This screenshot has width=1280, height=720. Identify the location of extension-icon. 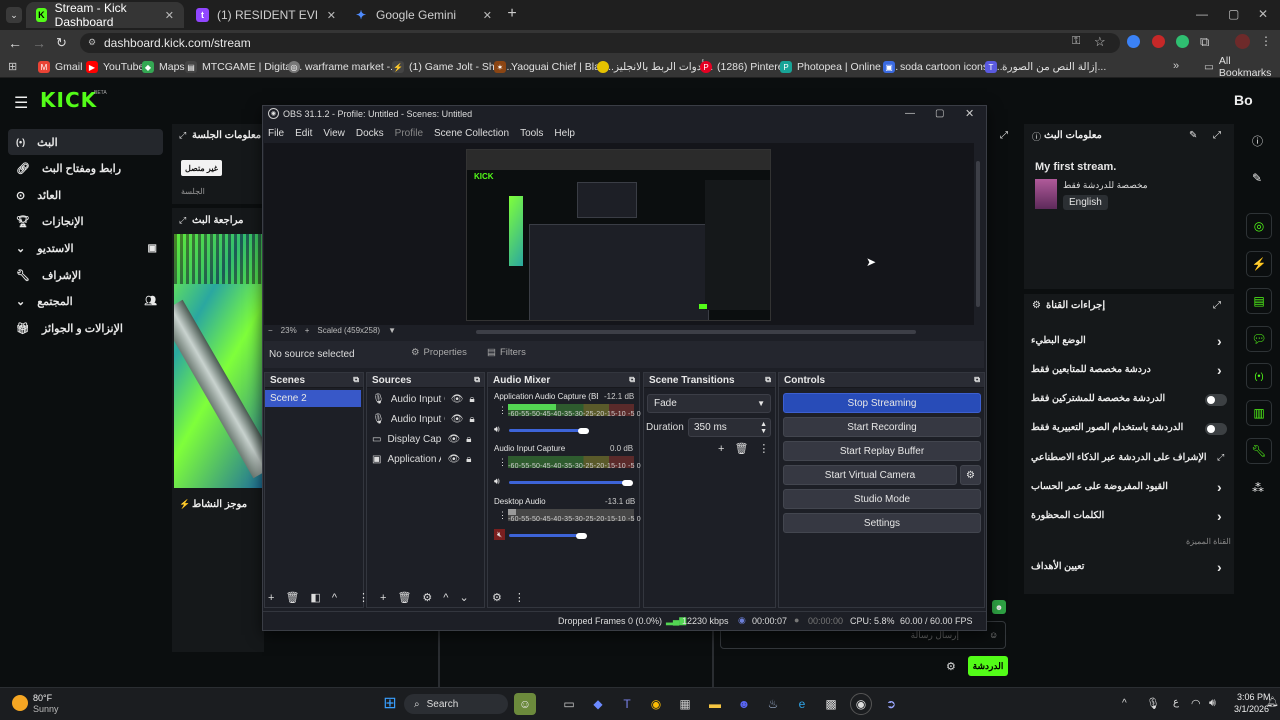
(1182, 41).